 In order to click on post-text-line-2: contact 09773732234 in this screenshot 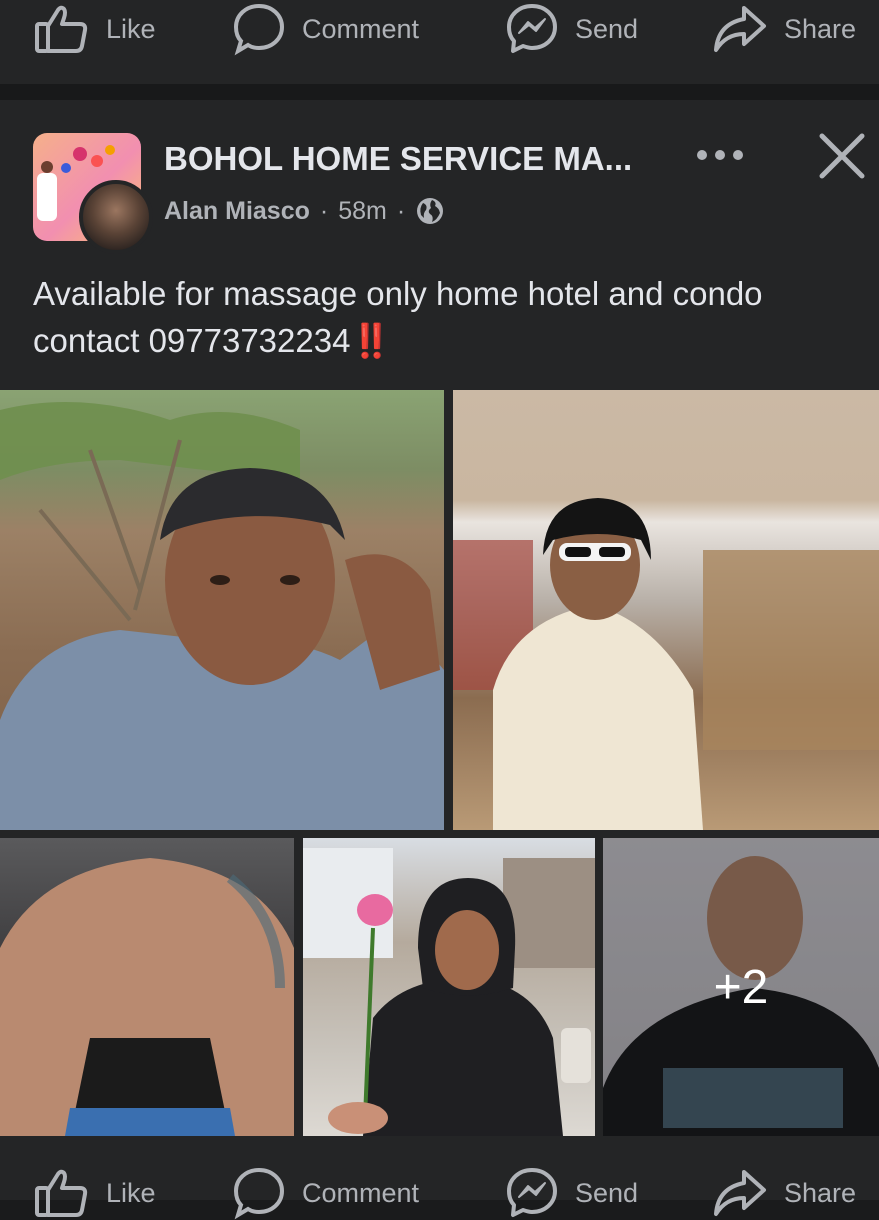, I will do `click(192, 340)`.